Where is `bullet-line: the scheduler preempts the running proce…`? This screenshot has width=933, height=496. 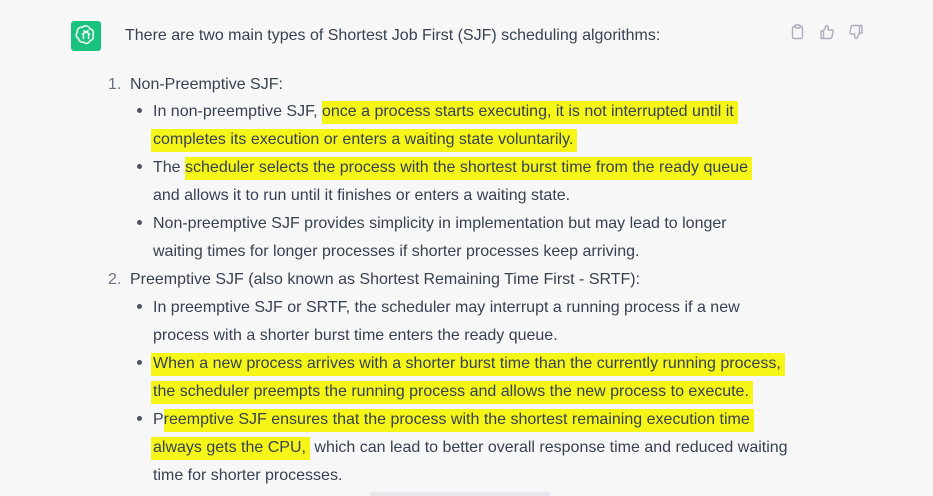 bullet-line: the scheduler preempts the running proce… is located at coordinates (452, 392).